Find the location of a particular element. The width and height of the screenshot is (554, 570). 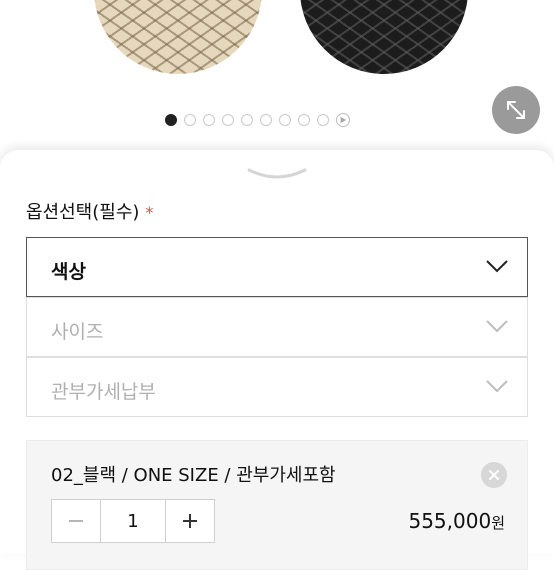

selected-item-name: 02_블랙 / ONE SIZE / 관부가세포함 is located at coordinates (193, 475).